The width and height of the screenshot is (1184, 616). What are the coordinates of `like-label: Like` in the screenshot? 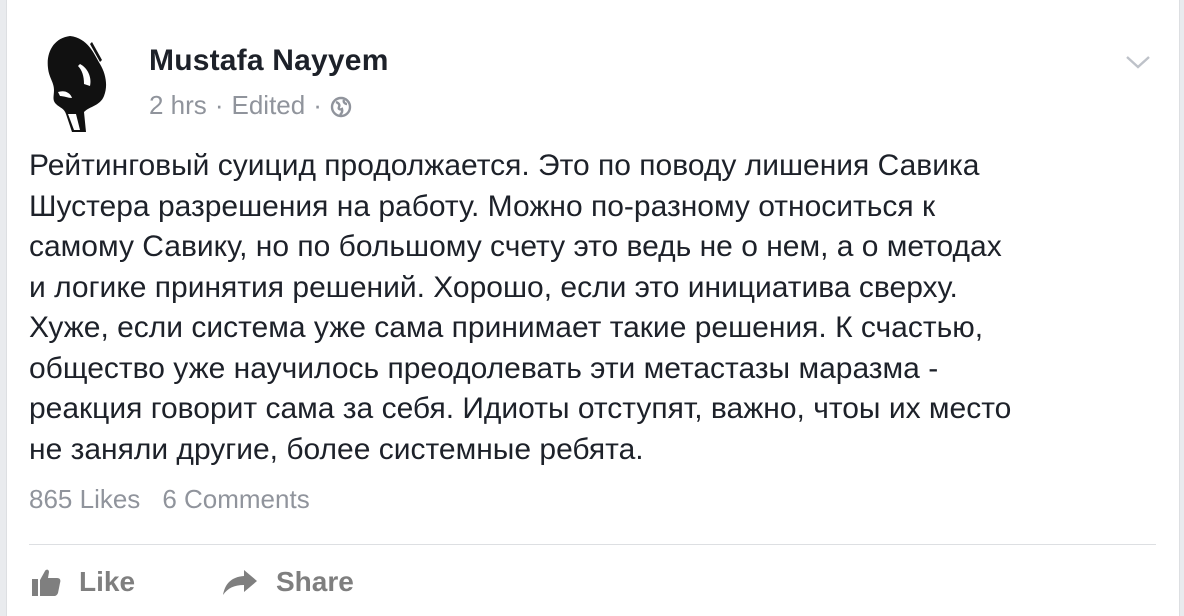 It's located at (107, 581).